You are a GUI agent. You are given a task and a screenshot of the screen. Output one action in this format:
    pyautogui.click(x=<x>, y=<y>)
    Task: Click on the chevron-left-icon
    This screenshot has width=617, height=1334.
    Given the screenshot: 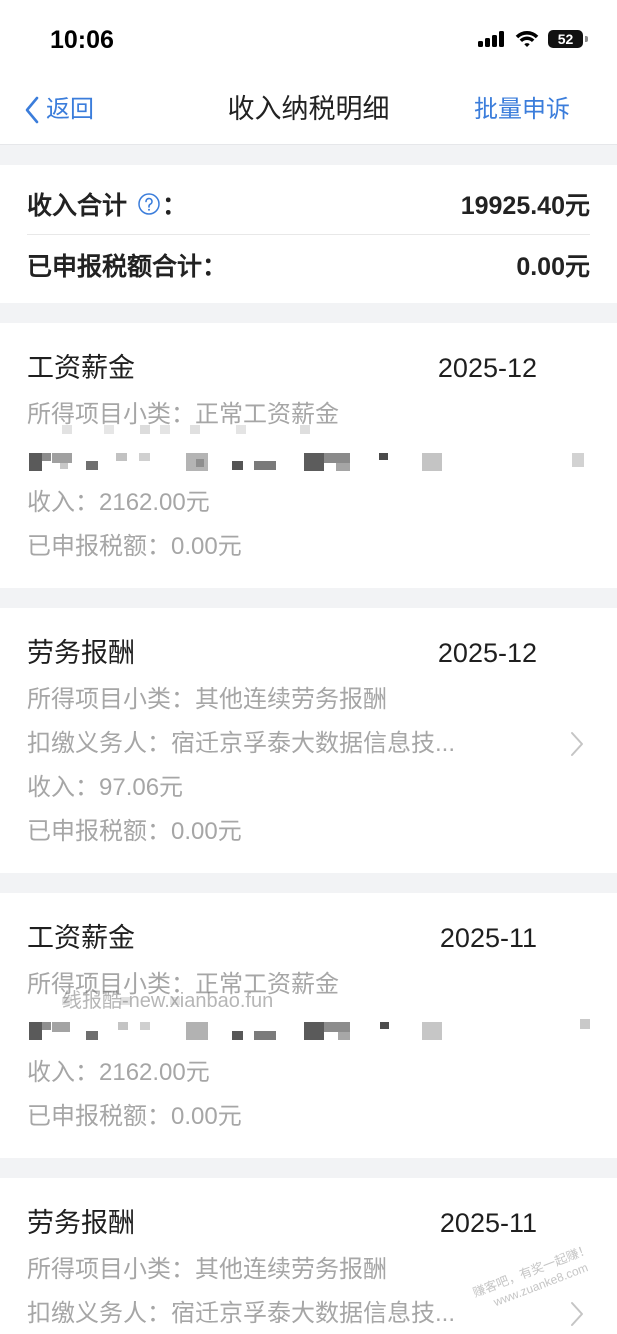 What is the action you would take?
    pyautogui.click(x=32, y=109)
    